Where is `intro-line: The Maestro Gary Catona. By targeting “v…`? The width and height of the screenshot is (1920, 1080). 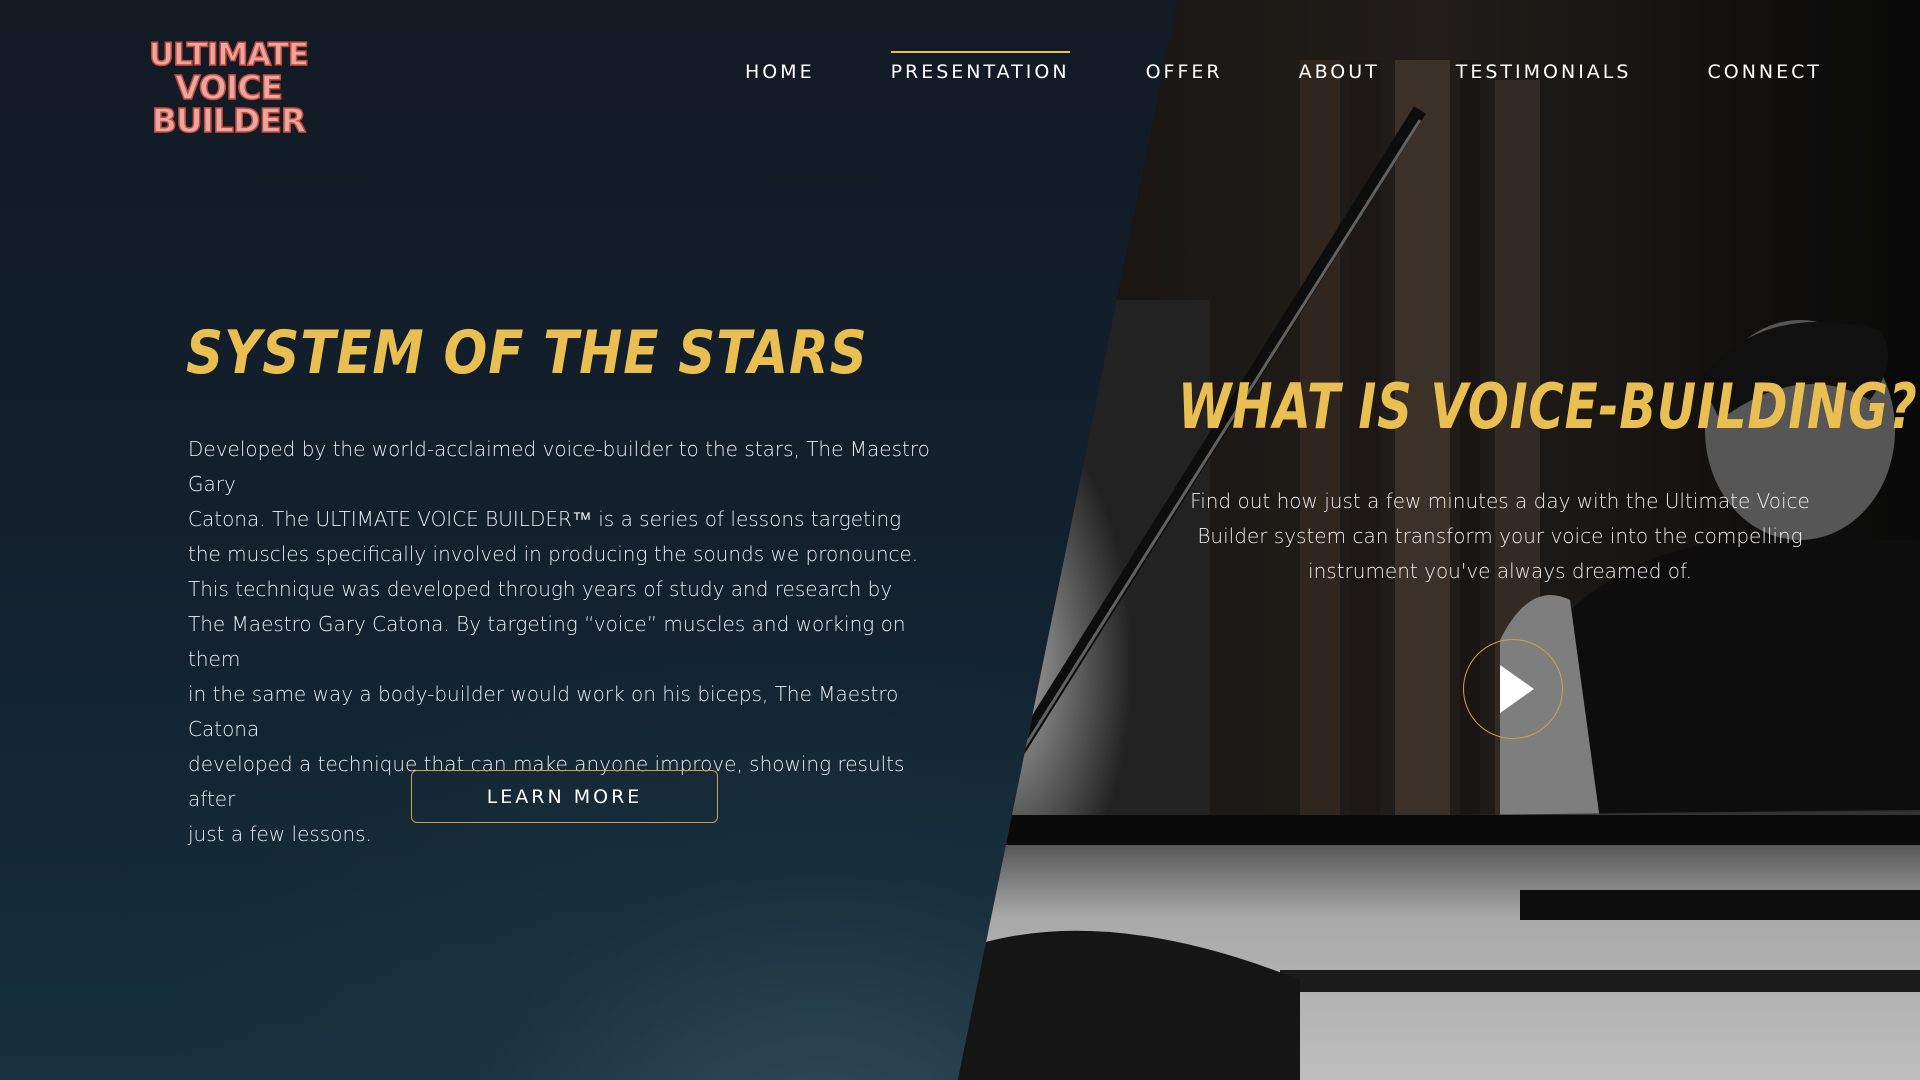 intro-line: The Maestro Gary Catona. By targeting “v… is located at coordinates (547, 641).